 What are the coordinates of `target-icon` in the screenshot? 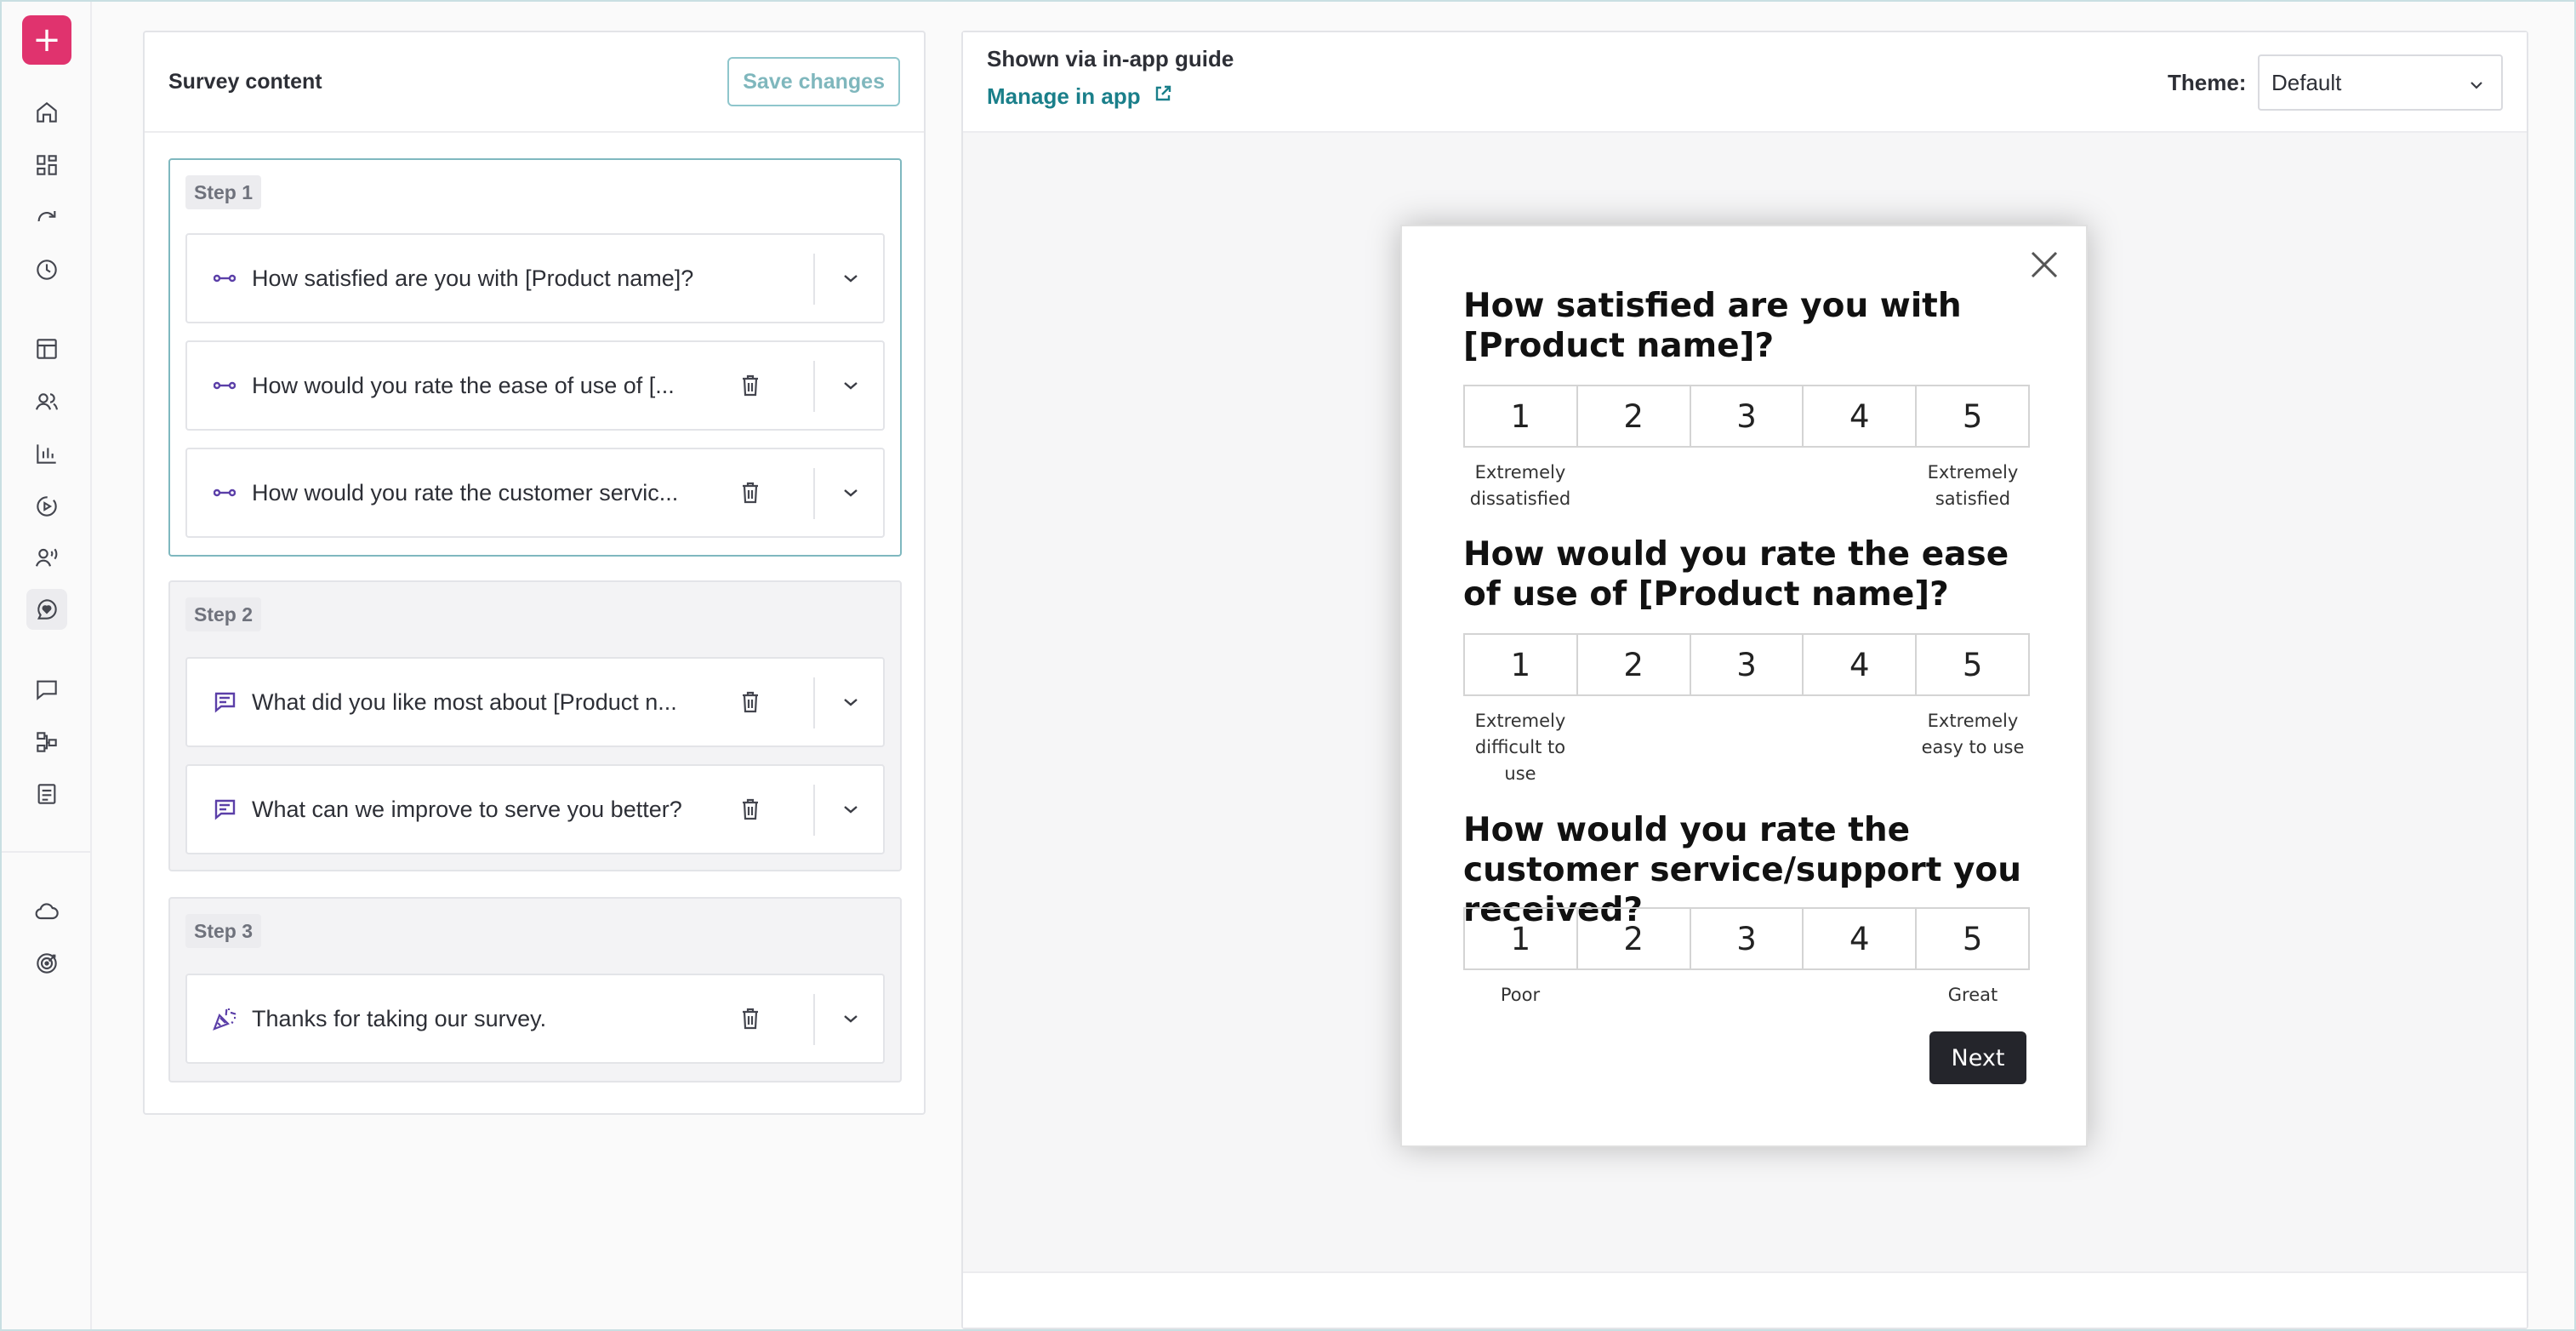 It's located at (46, 964).